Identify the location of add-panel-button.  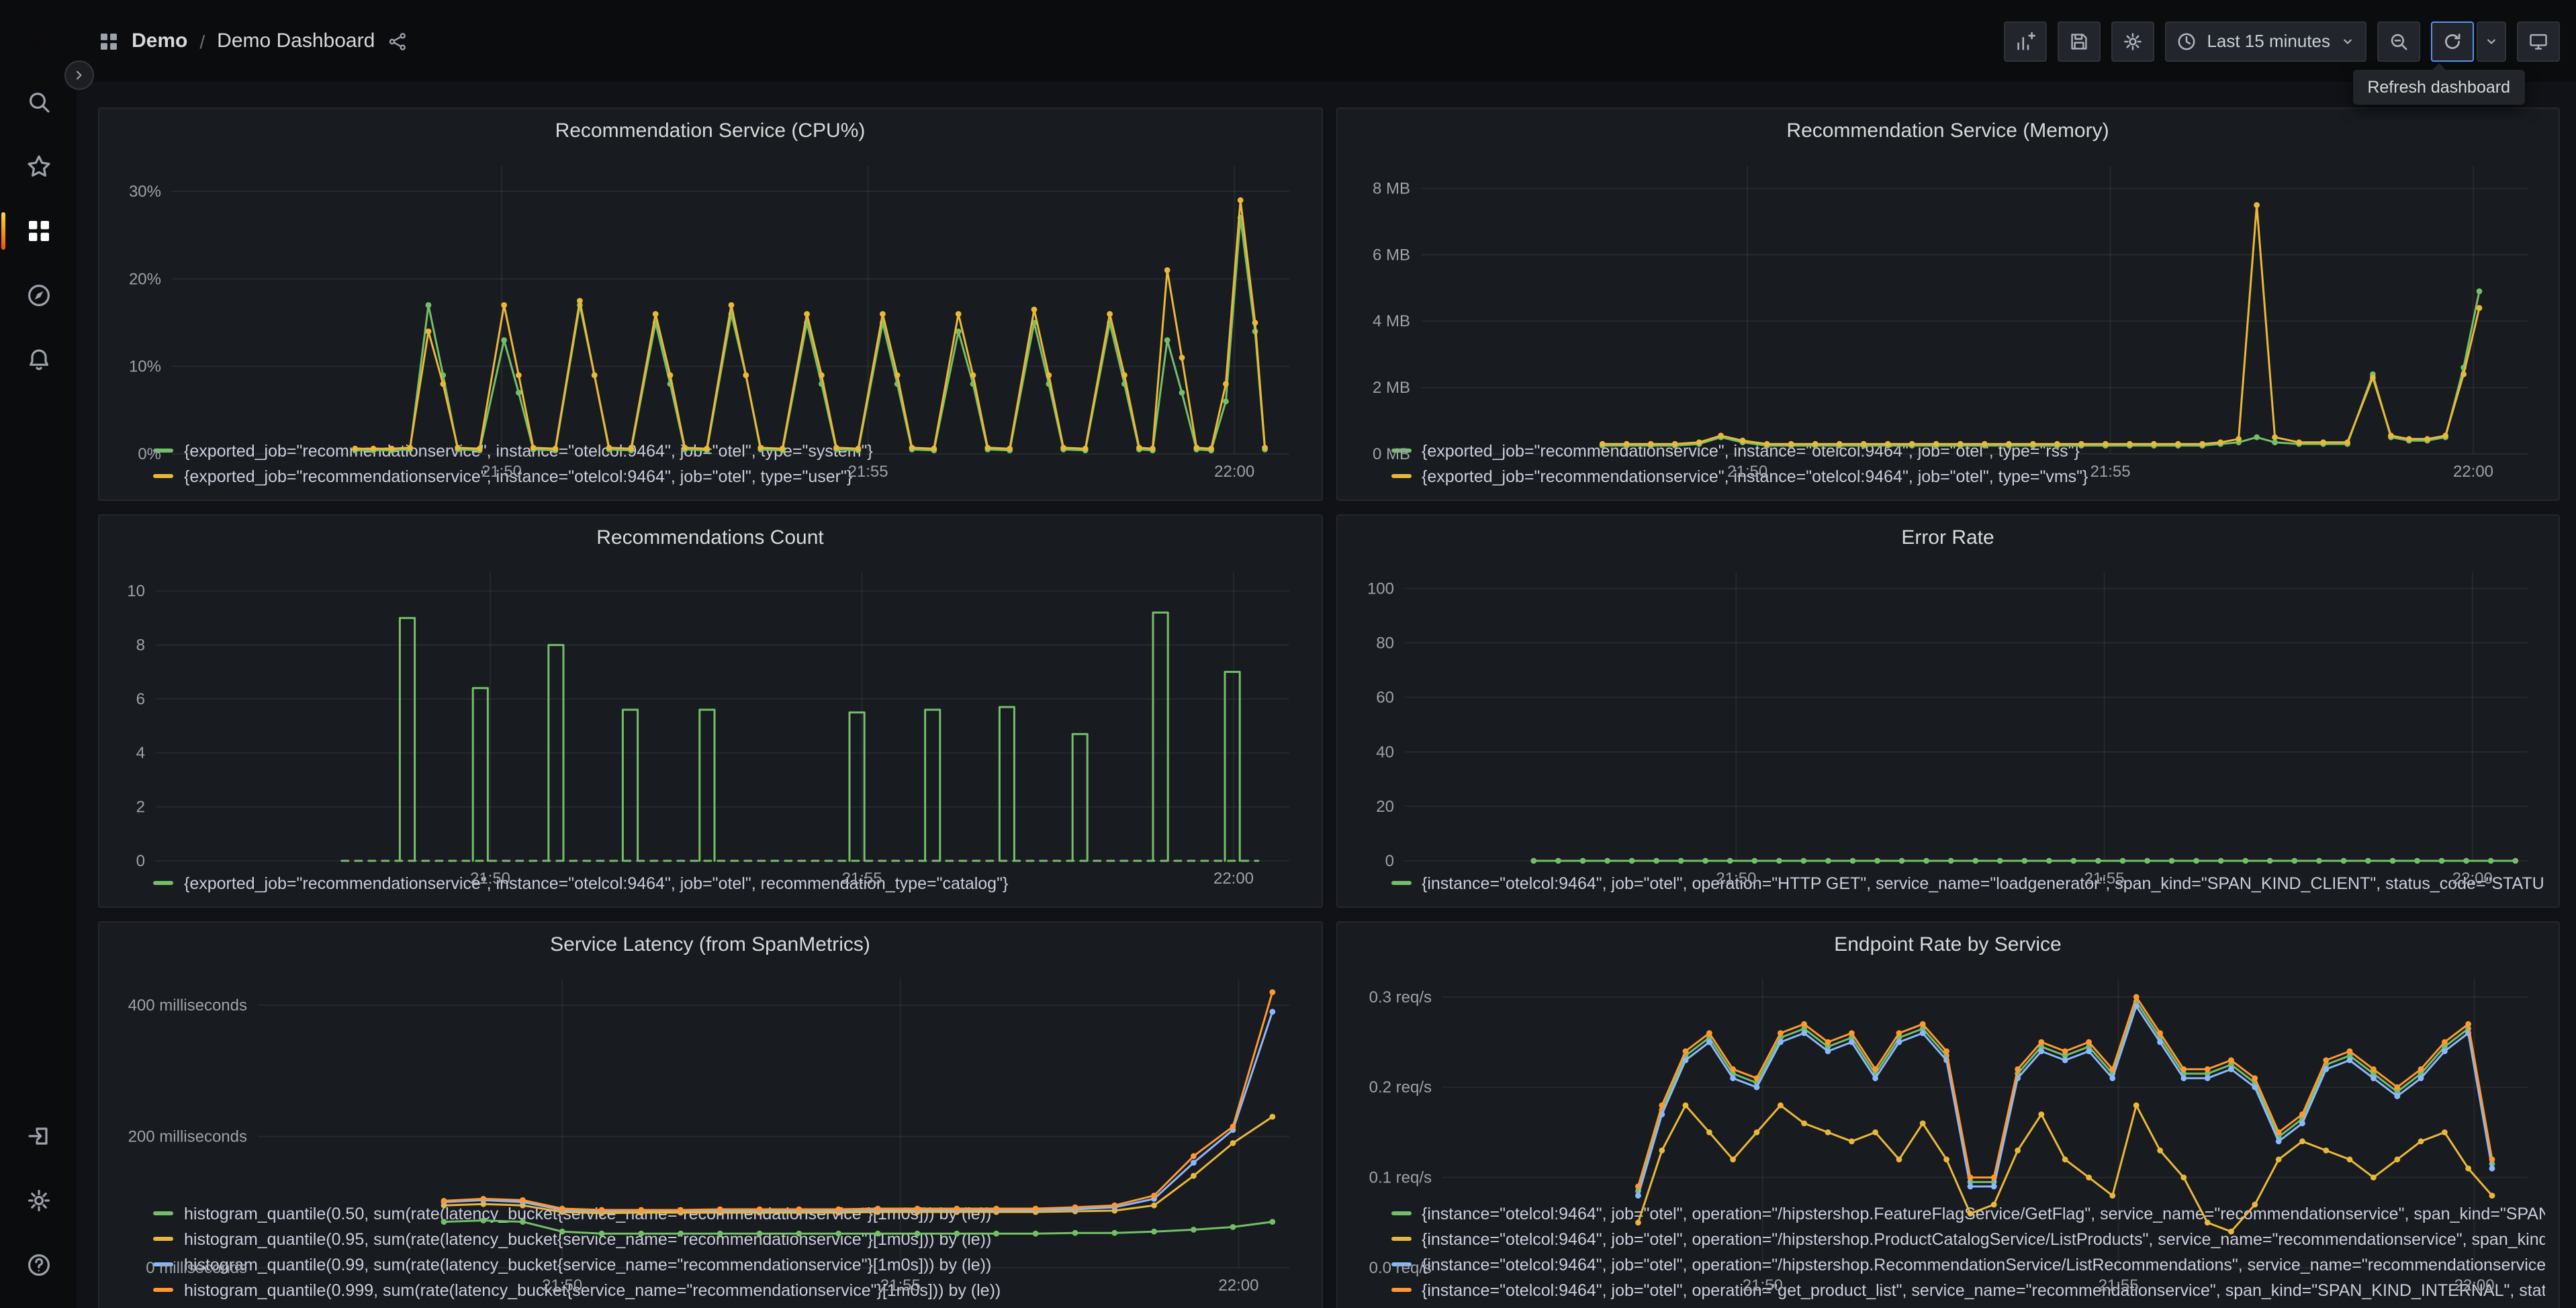
(2026, 41).